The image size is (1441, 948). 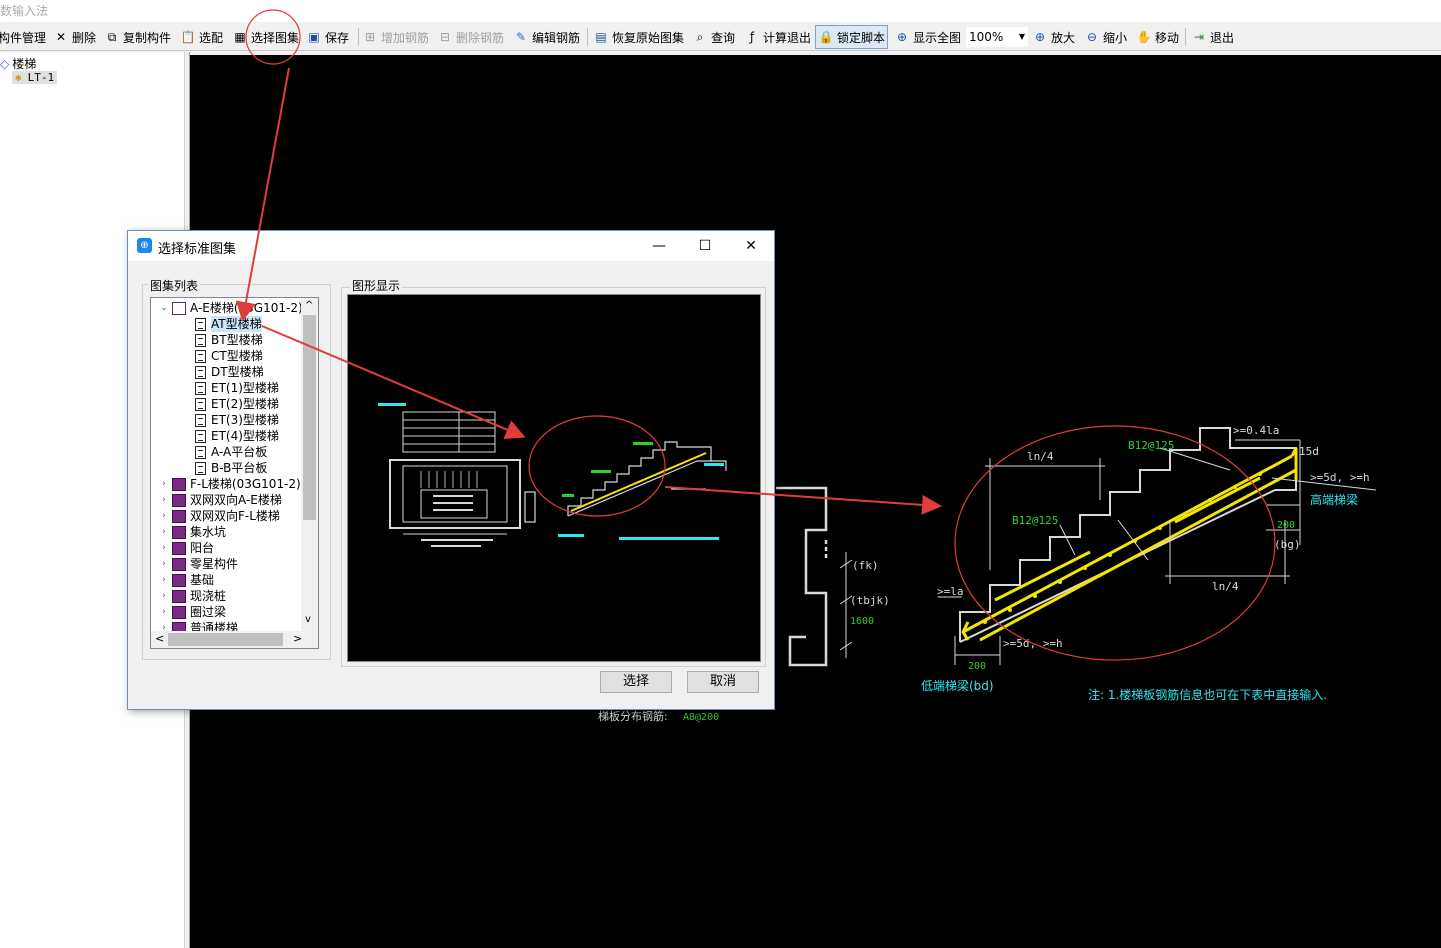 I want to click on atlas-tree-item: ET(1)型楼梯, so click(x=237, y=388).